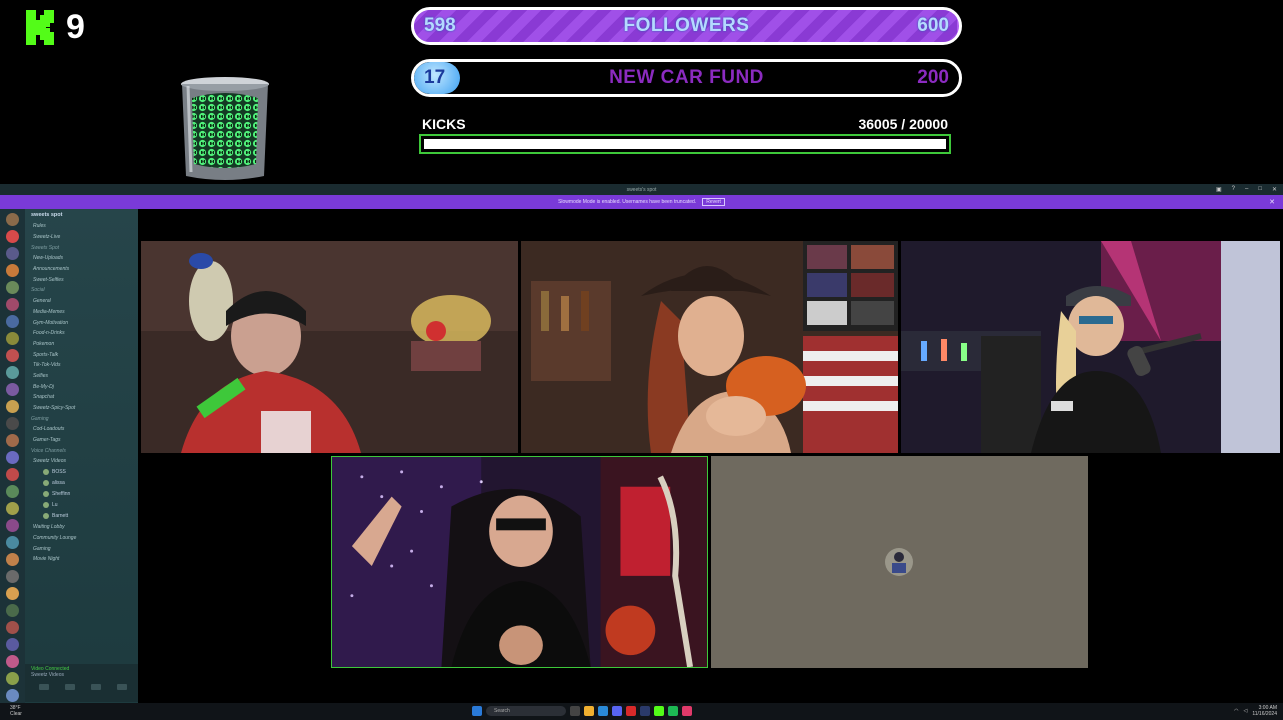 This screenshot has width=1283, height=720. I want to click on minimize-icon: –, so click(1246, 189).